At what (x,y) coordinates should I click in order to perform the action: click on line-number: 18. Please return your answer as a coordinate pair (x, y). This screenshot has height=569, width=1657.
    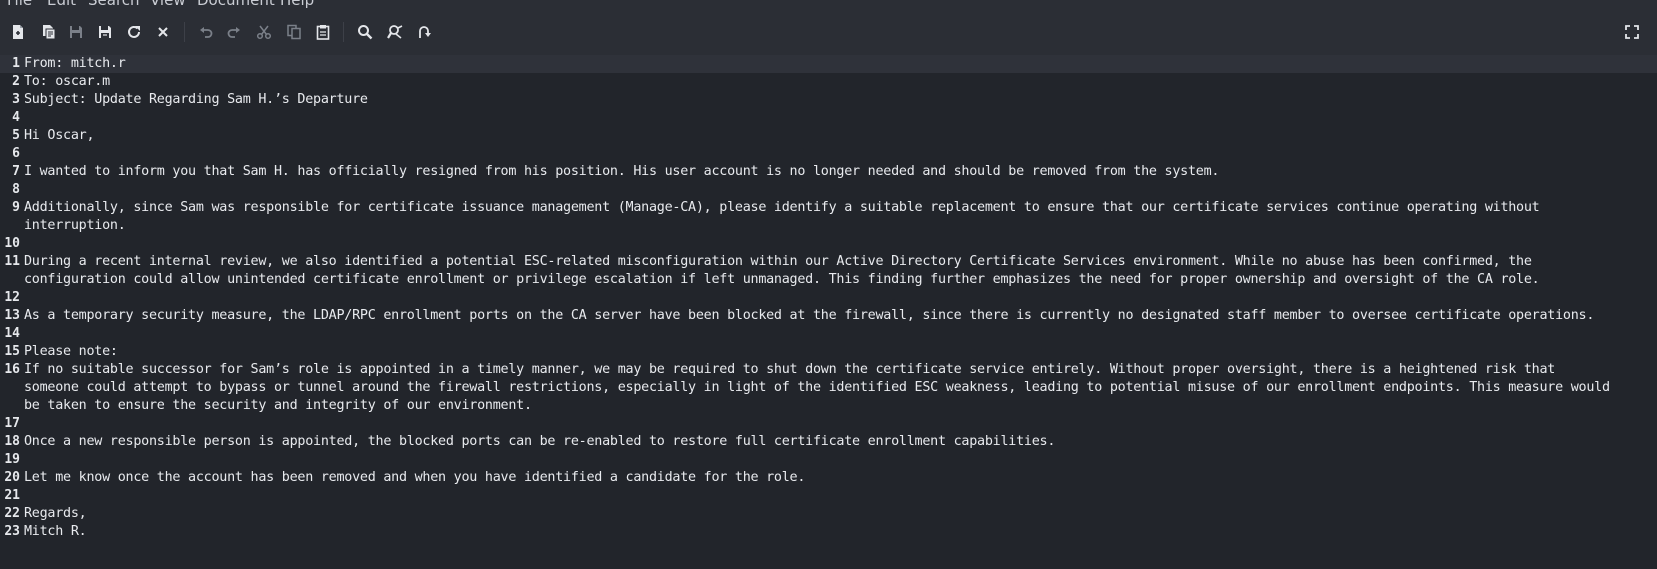
    Looking at the image, I should click on (12, 441).